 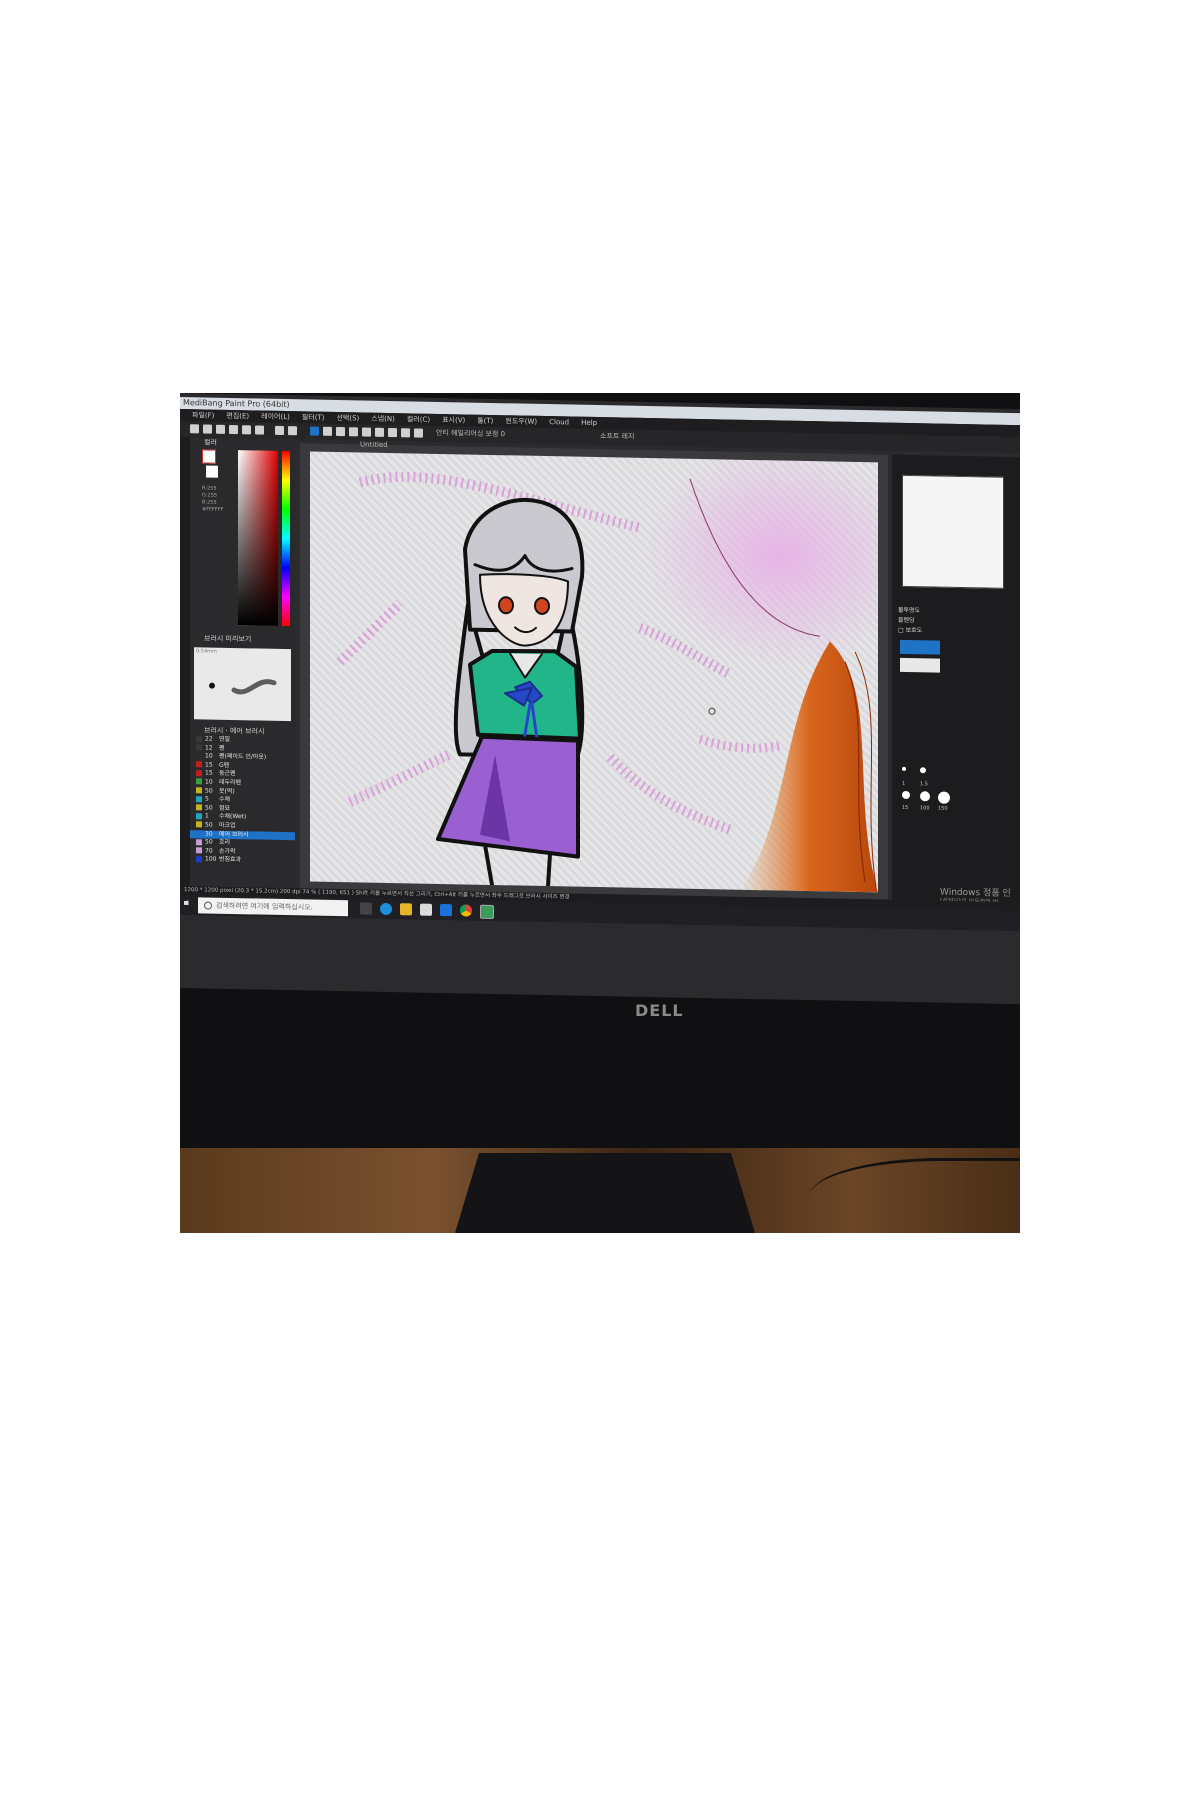 What do you see at coordinates (206, 651) in the screenshot?
I see `brush-size-label: 0.54mm` at bounding box center [206, 651].